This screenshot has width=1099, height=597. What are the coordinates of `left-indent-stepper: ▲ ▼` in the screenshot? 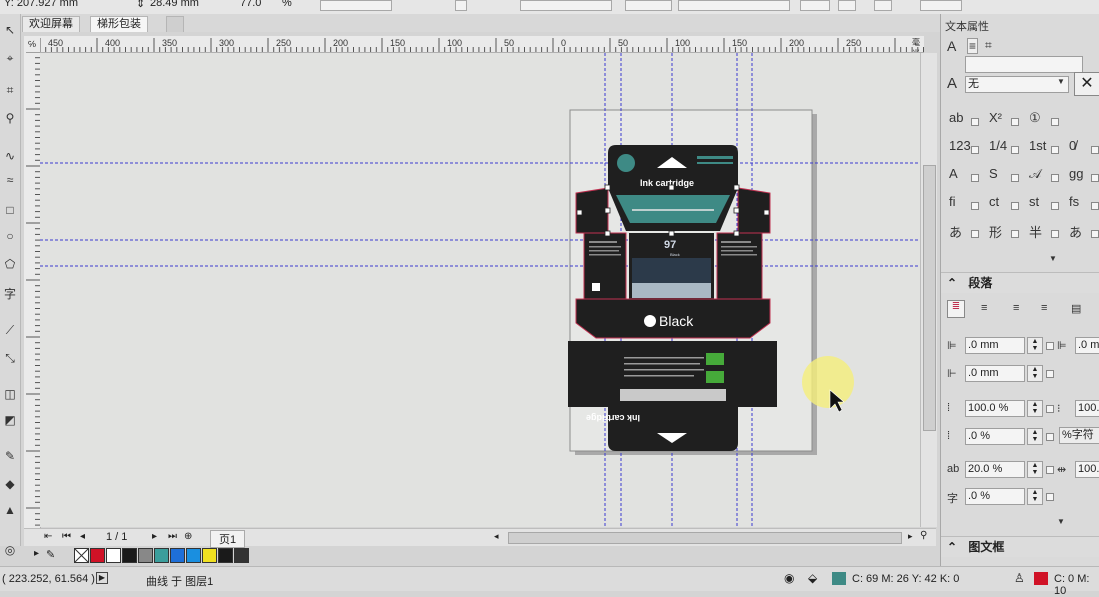 It's located at (1035, 345).